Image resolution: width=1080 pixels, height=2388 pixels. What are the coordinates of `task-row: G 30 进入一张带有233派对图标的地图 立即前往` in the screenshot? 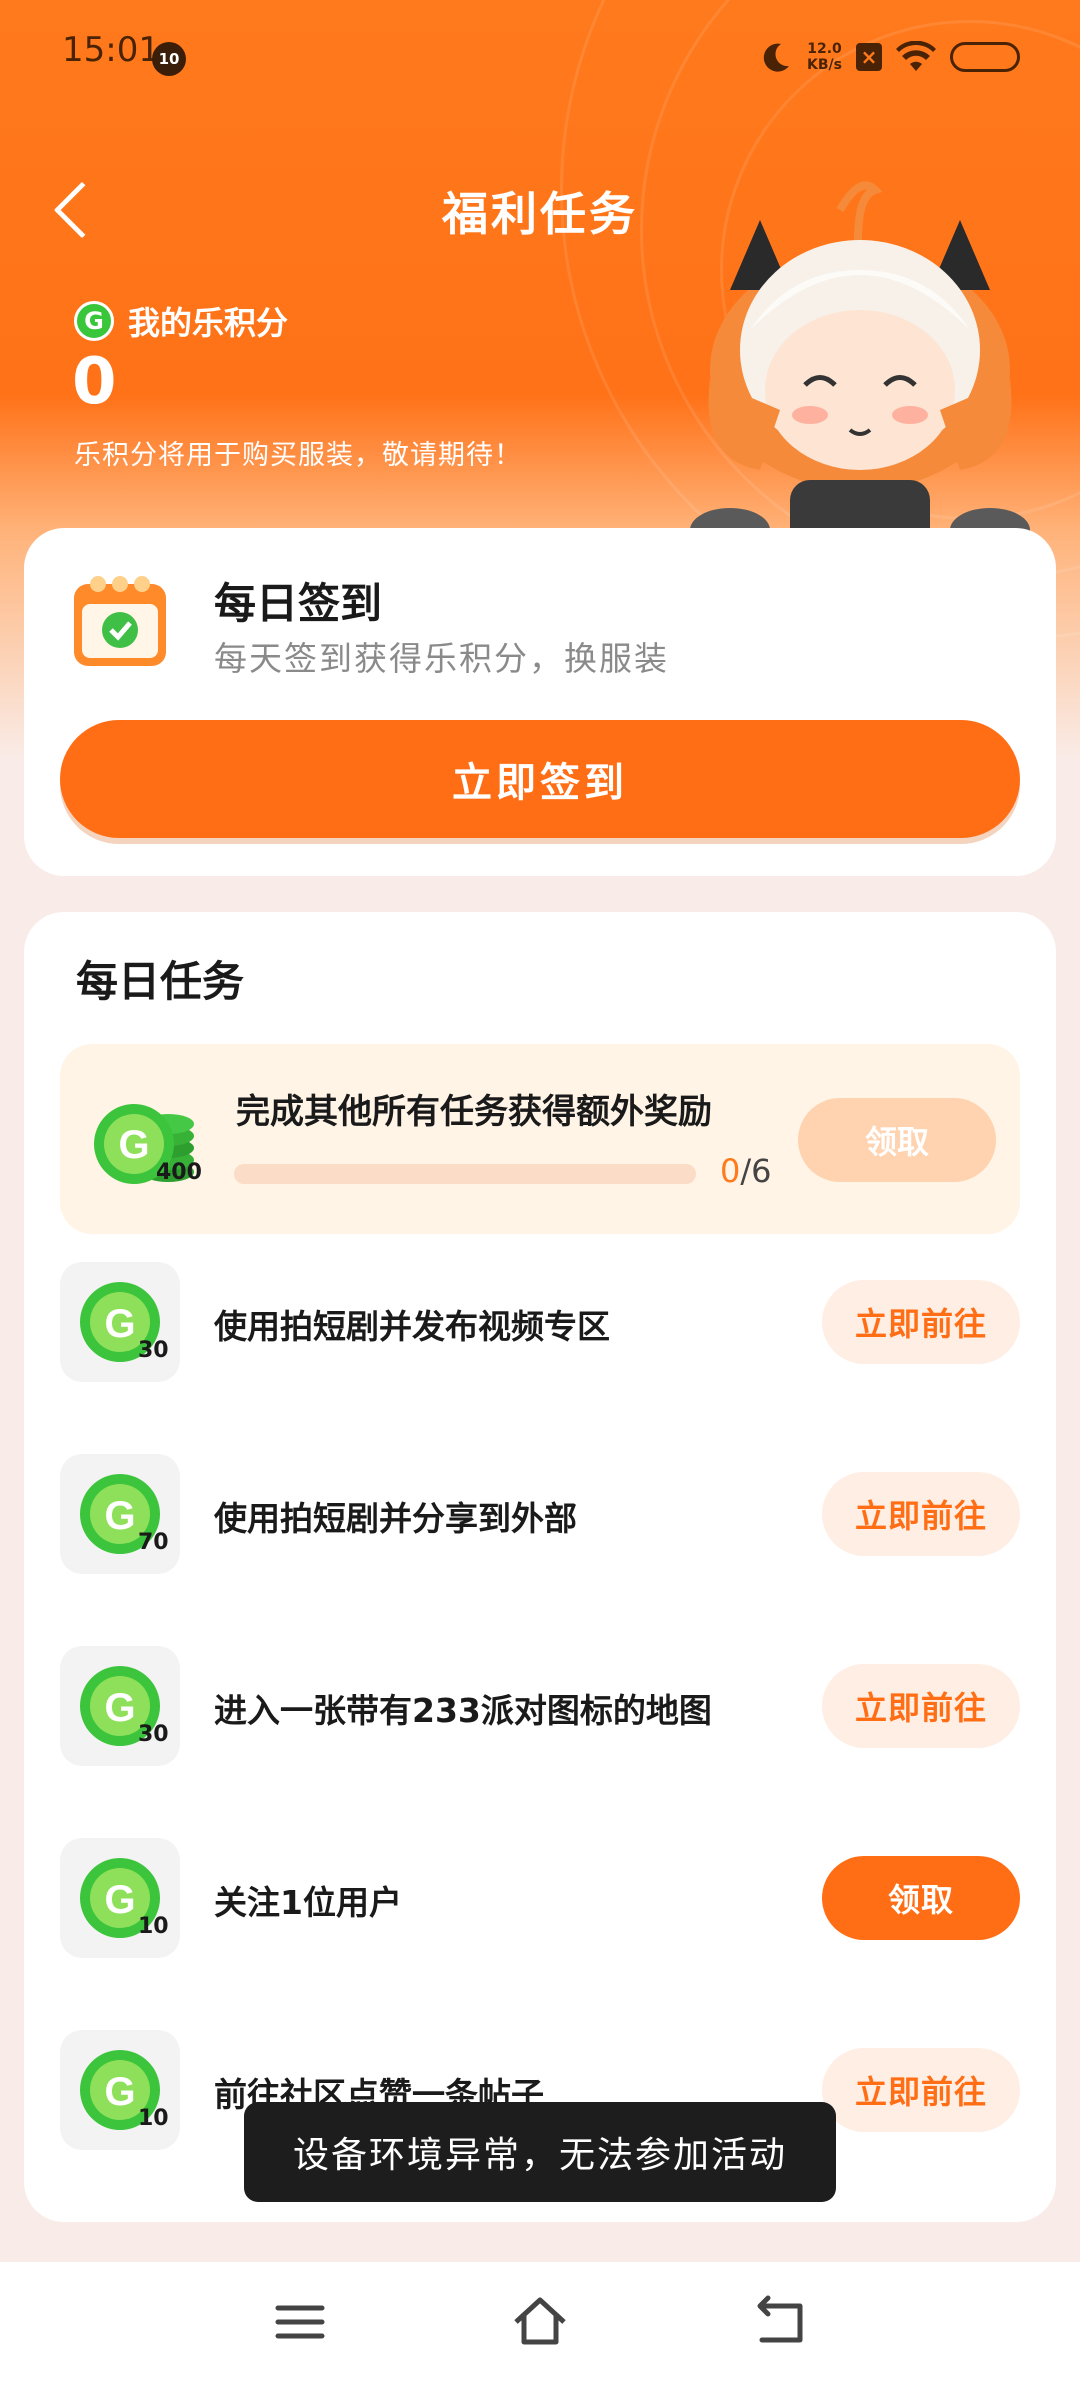 It's located at (540, 1706).